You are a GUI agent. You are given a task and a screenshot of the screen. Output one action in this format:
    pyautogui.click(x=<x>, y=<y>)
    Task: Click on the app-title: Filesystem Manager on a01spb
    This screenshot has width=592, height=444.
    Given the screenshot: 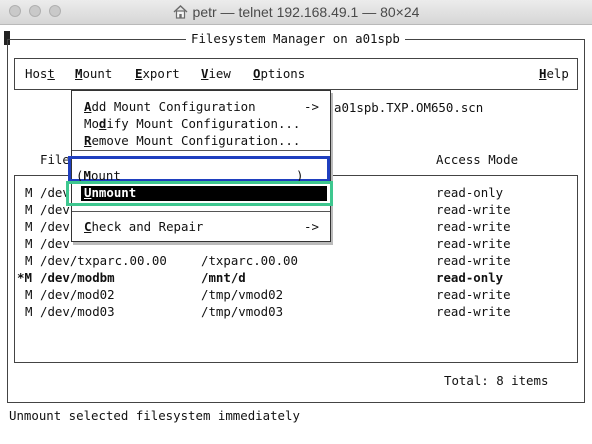 What is the action you would take?
    pyautogui.click(x=295, y=38)
    